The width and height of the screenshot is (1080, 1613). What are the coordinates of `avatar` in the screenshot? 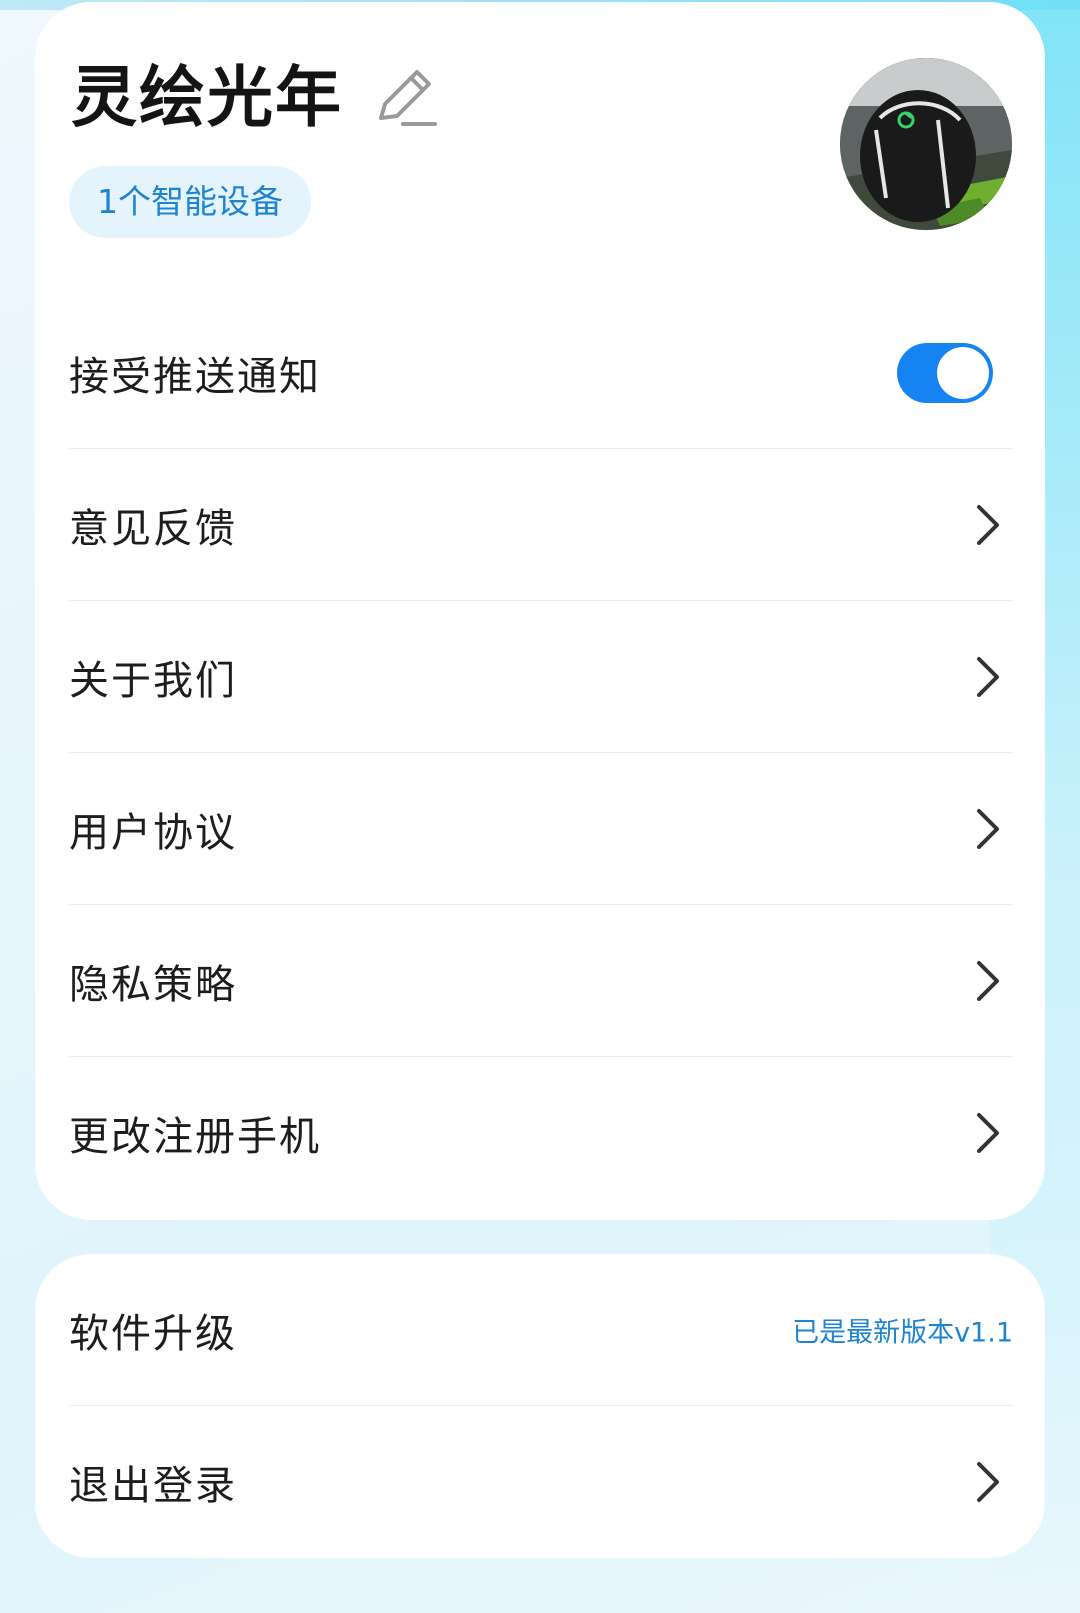 It's located at (926, 144).